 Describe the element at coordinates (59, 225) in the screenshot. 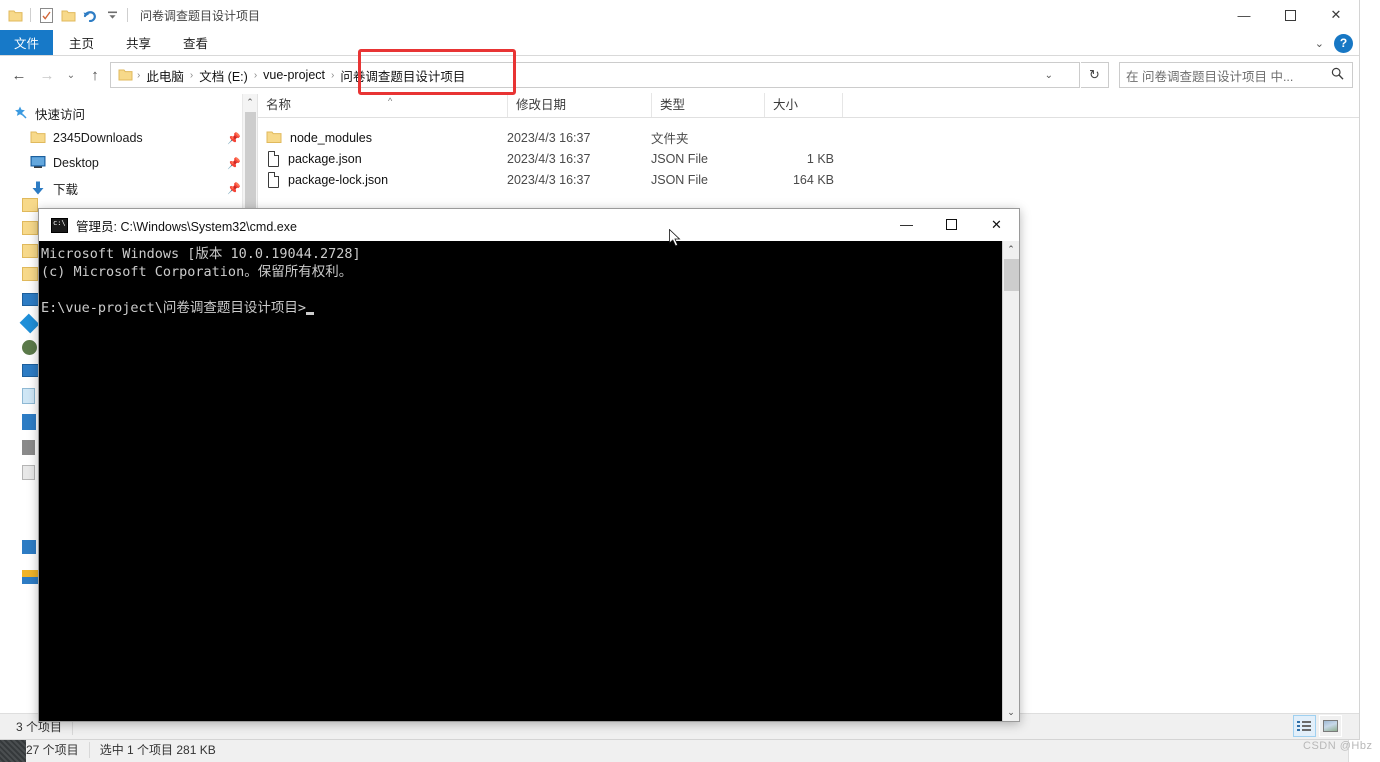

I see `console-icon` at that location.